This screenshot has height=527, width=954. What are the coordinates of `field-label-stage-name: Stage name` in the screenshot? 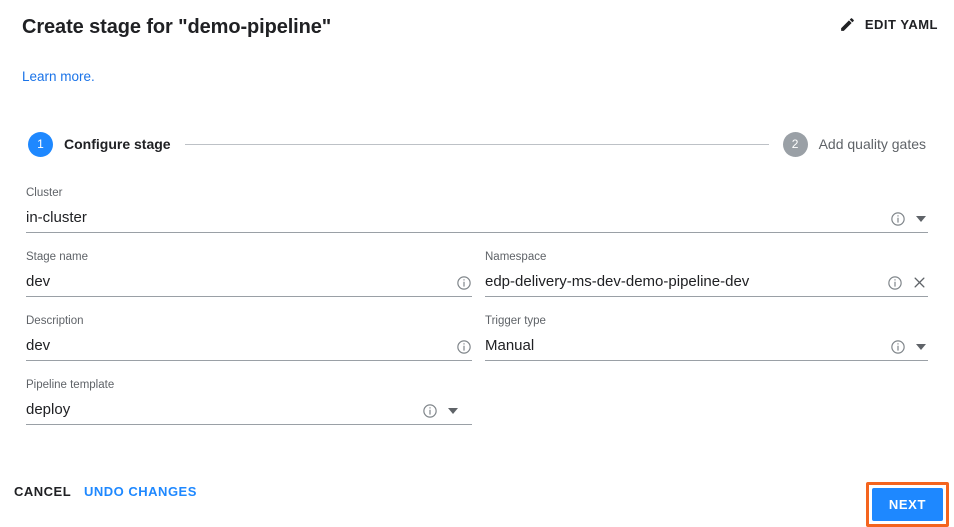 It's located at (57, 257).